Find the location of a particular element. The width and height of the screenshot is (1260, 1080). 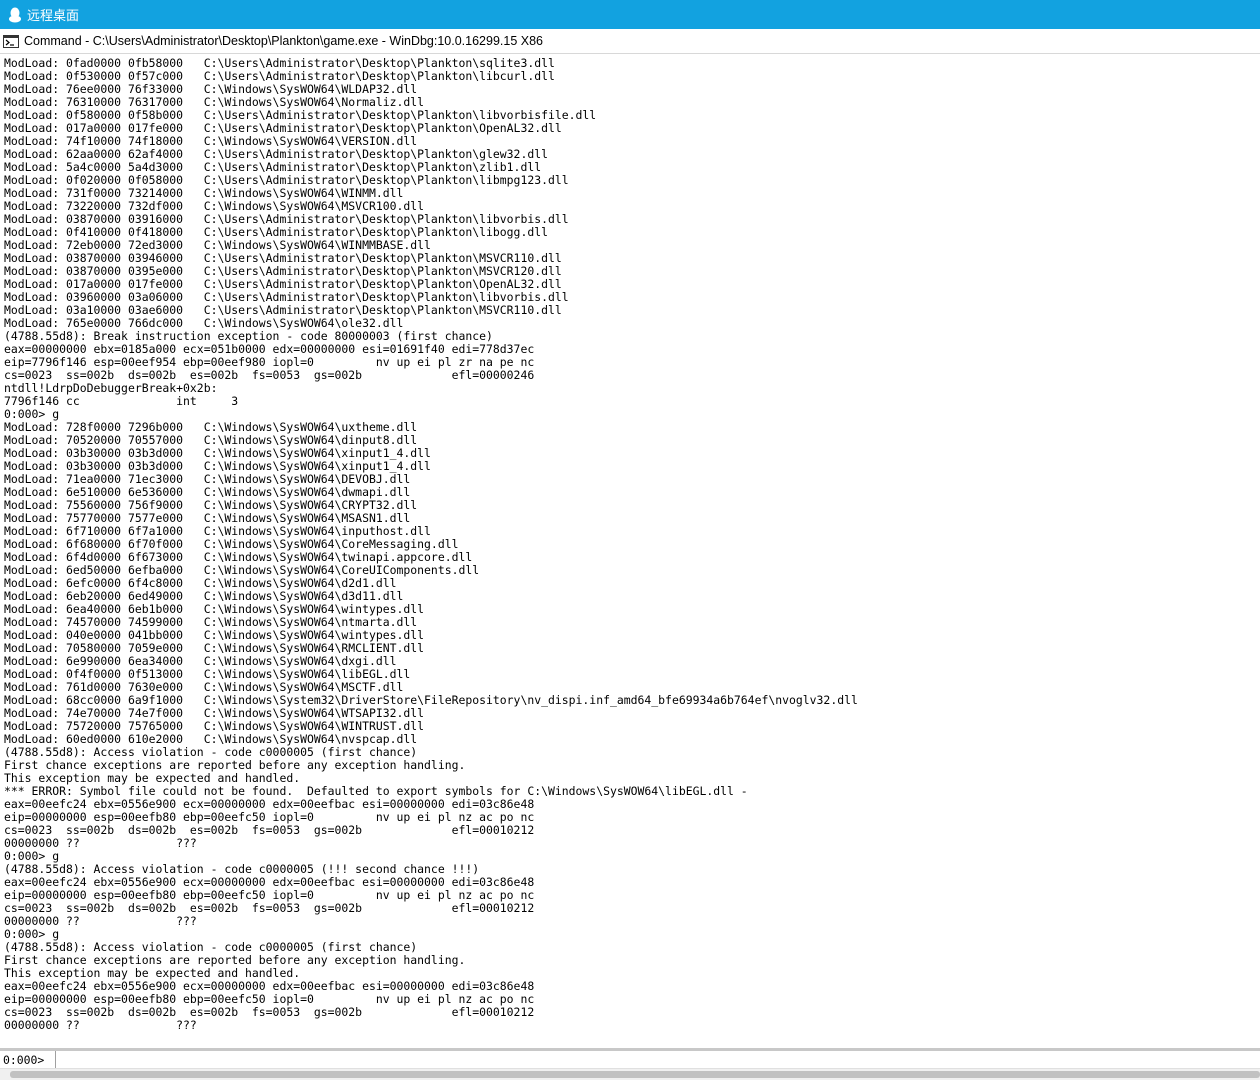

penguin-icon is located at coordinates (15, 14).